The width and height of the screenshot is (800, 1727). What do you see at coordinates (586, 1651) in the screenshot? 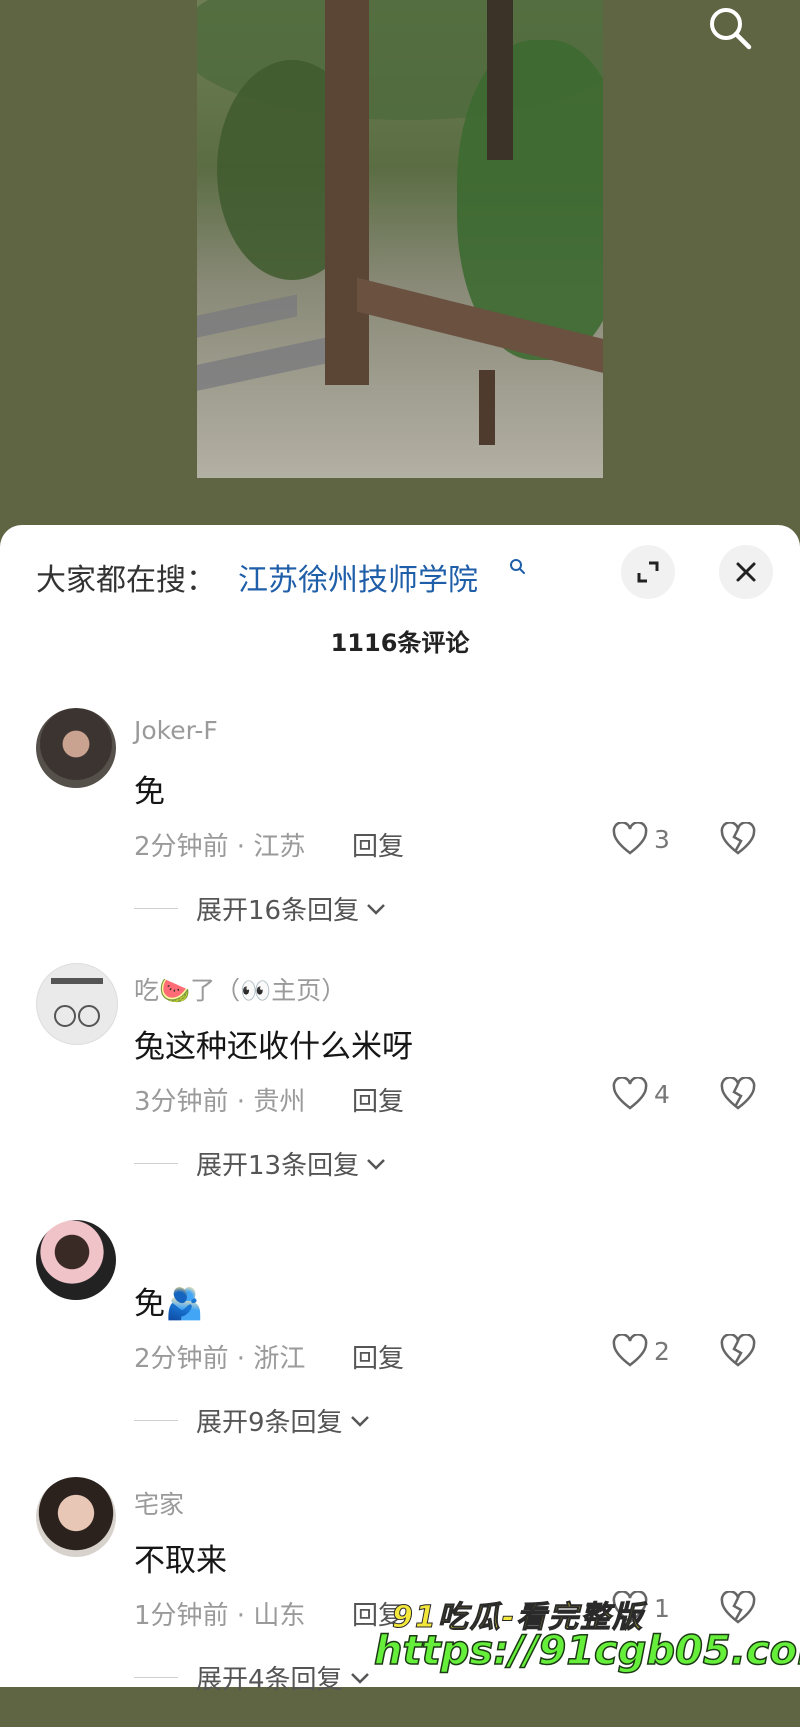
I see `watermark-url: https://91cgb05.com` at bounding box center [586, 1651].